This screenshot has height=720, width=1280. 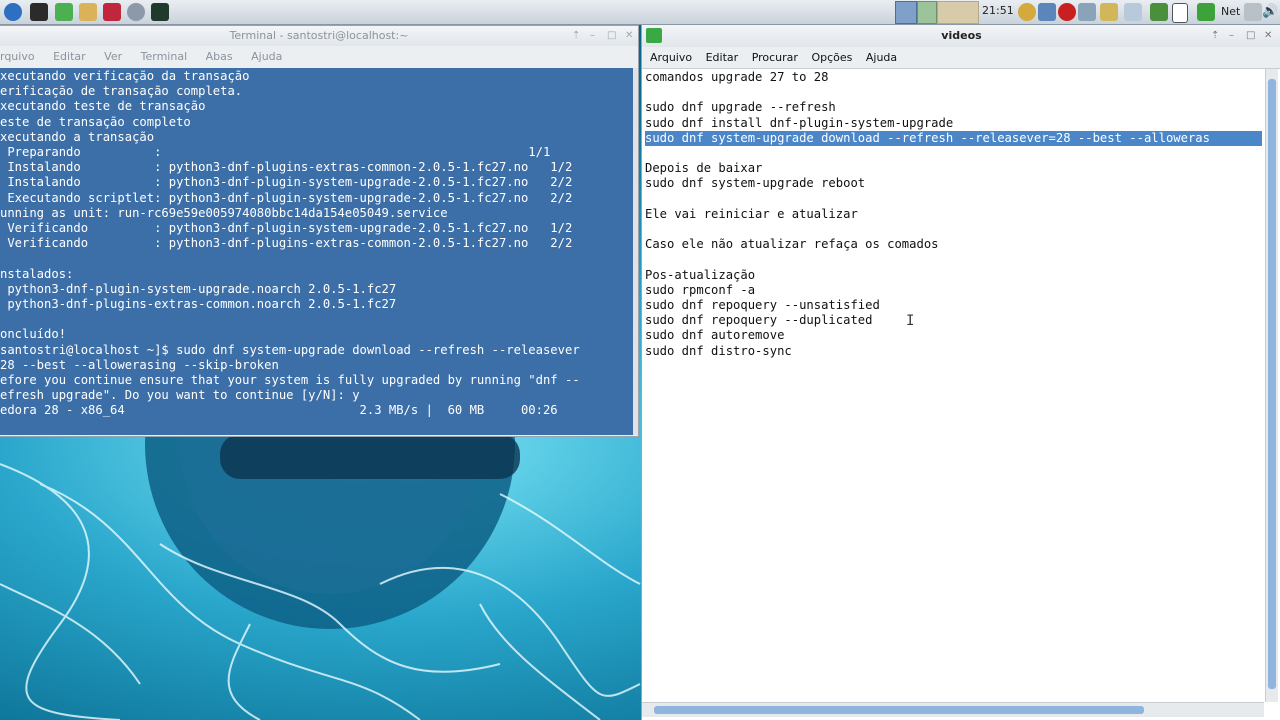 I want to click on terminal-line: xecutando a transação, so click(x=77, y=136).